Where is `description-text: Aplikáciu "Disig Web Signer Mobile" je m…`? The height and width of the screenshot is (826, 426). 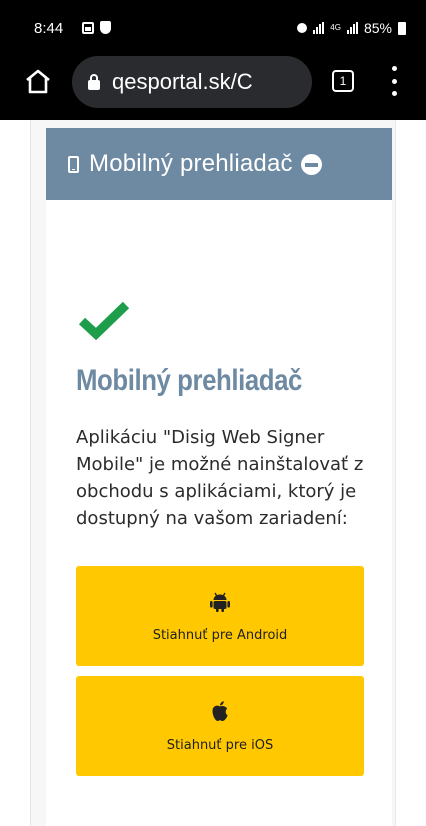 description-text: Aplikáciu "Disig Web Signer Mobile" je m… is located at coordinates (220, 478).